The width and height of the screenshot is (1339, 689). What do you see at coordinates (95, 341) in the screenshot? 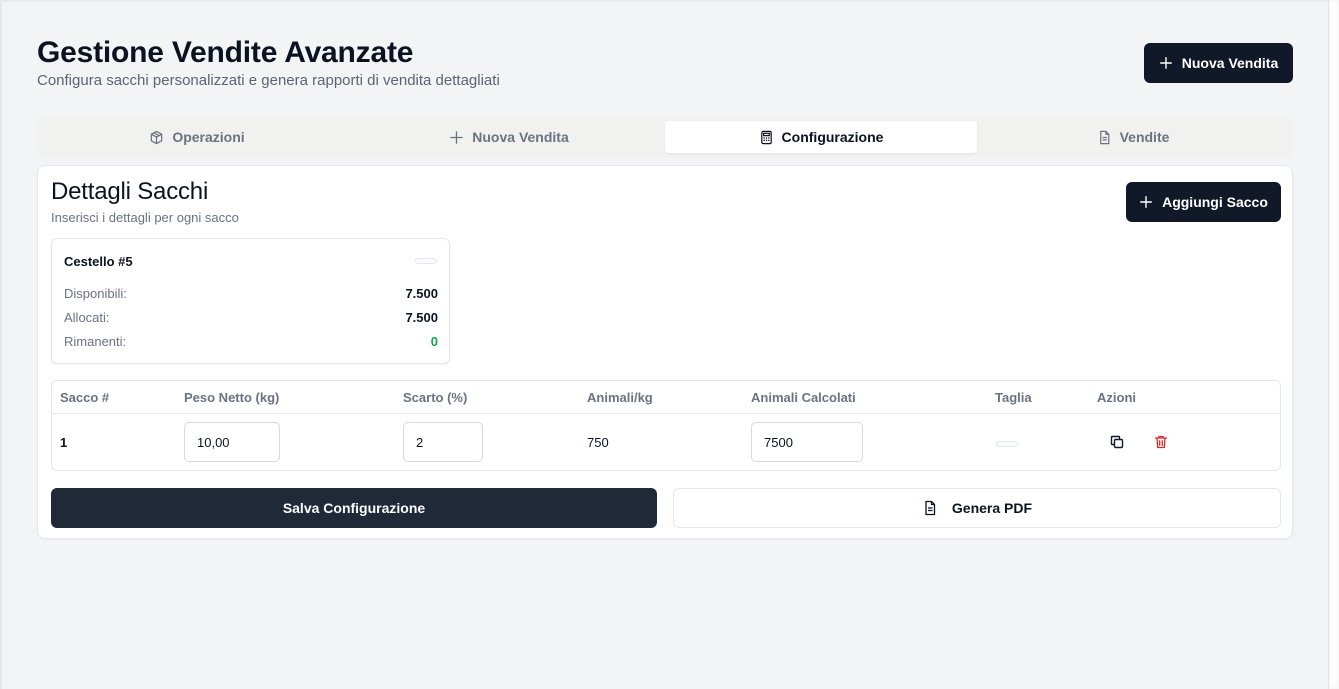
I see `summary-label: Rimanenti:` at bounding box center [95, 341].